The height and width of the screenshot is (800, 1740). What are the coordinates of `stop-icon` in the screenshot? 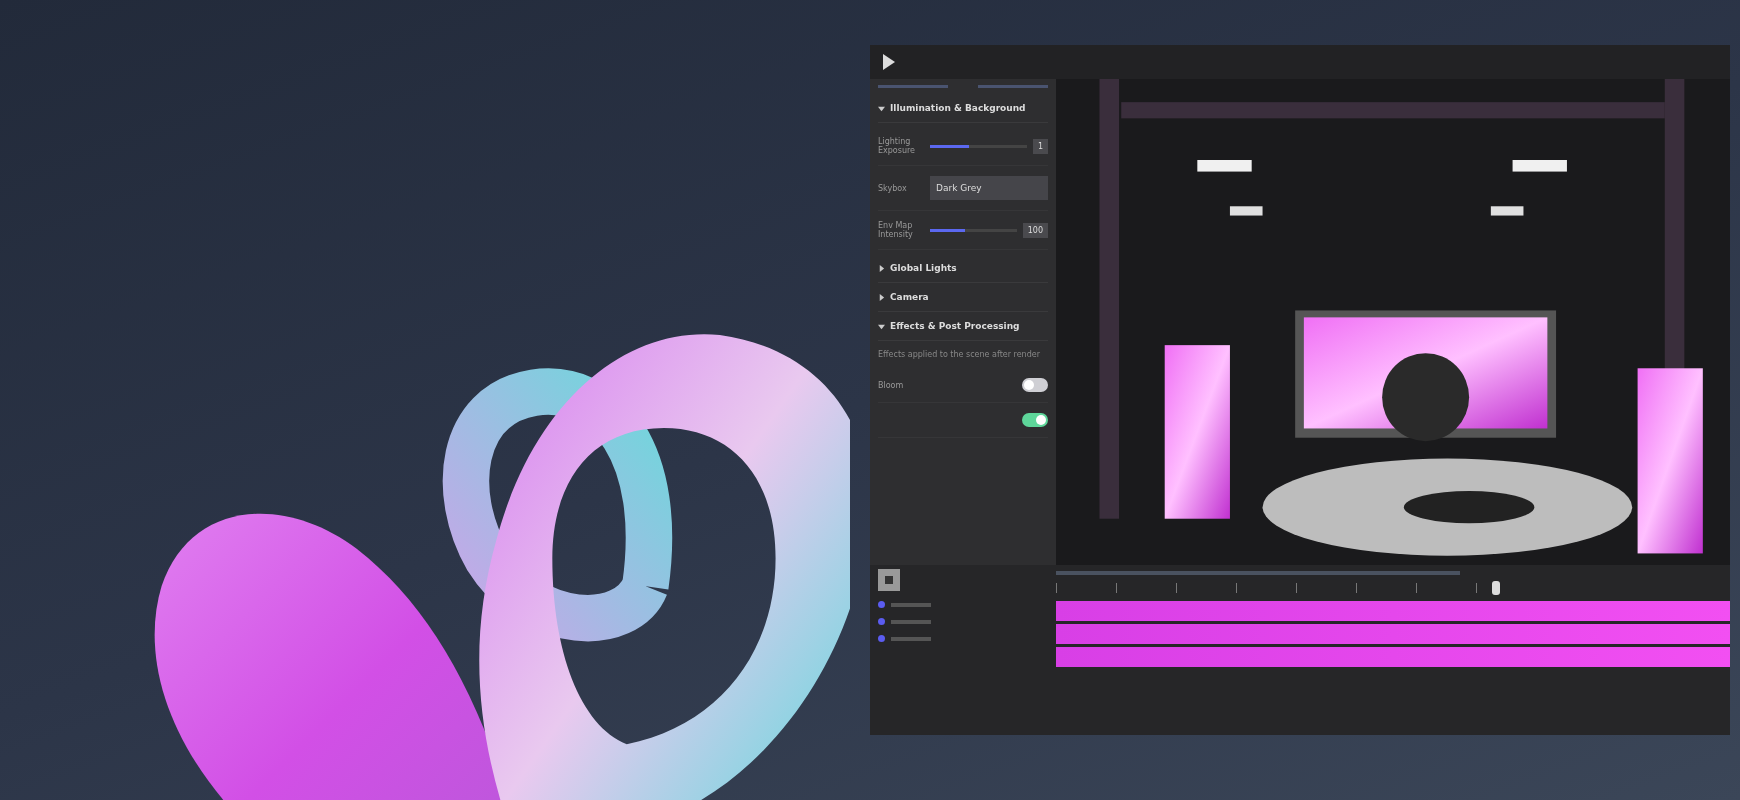 It's located at (889, 580).